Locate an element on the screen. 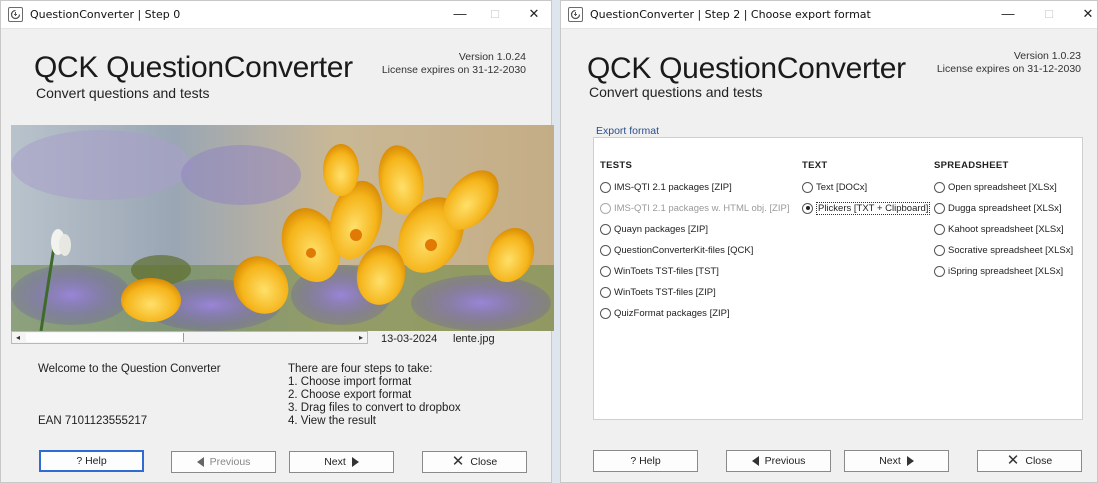 The width and height of the screenshot is (1098, 483). radio-option: IMS-QTI 2.1 packages [ZIP] is located at coordinates (666, 187).